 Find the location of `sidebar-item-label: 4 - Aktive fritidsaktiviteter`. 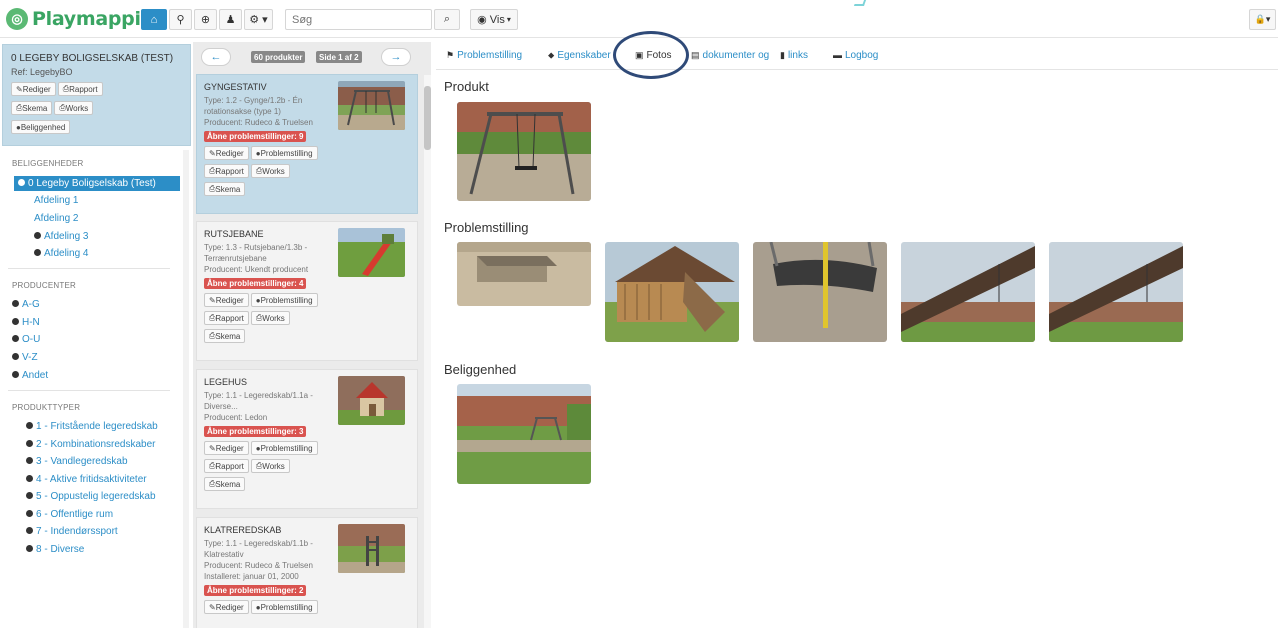

sidebar-item-label: 4 - Aktive fritidsaktiviteter is located at coordinates (91, 479).